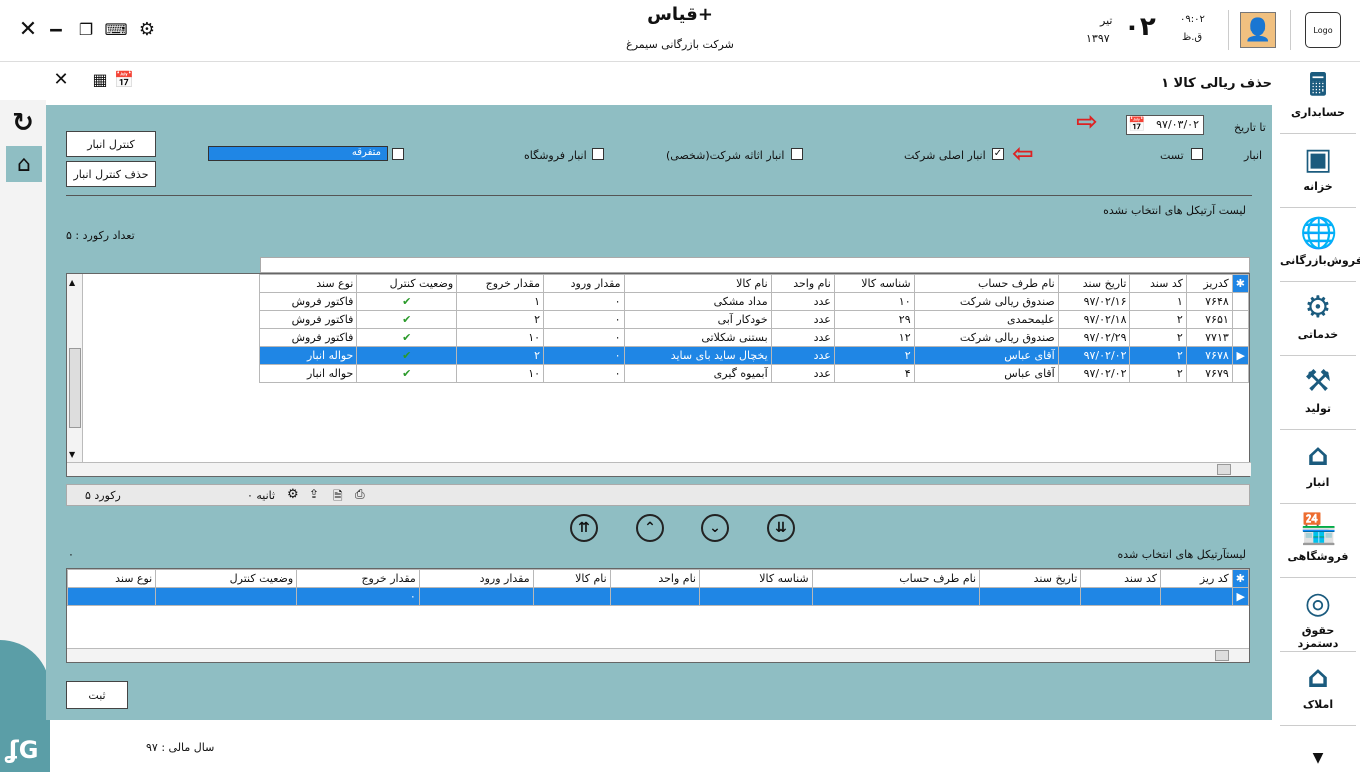 This screenshot has height=772, width=1360. What do you see at coordinates (1094, 373) in the screenshot?
I see `table-cell: ۹۷/۰۲/۰۲` at bounding box center [1094, 373].